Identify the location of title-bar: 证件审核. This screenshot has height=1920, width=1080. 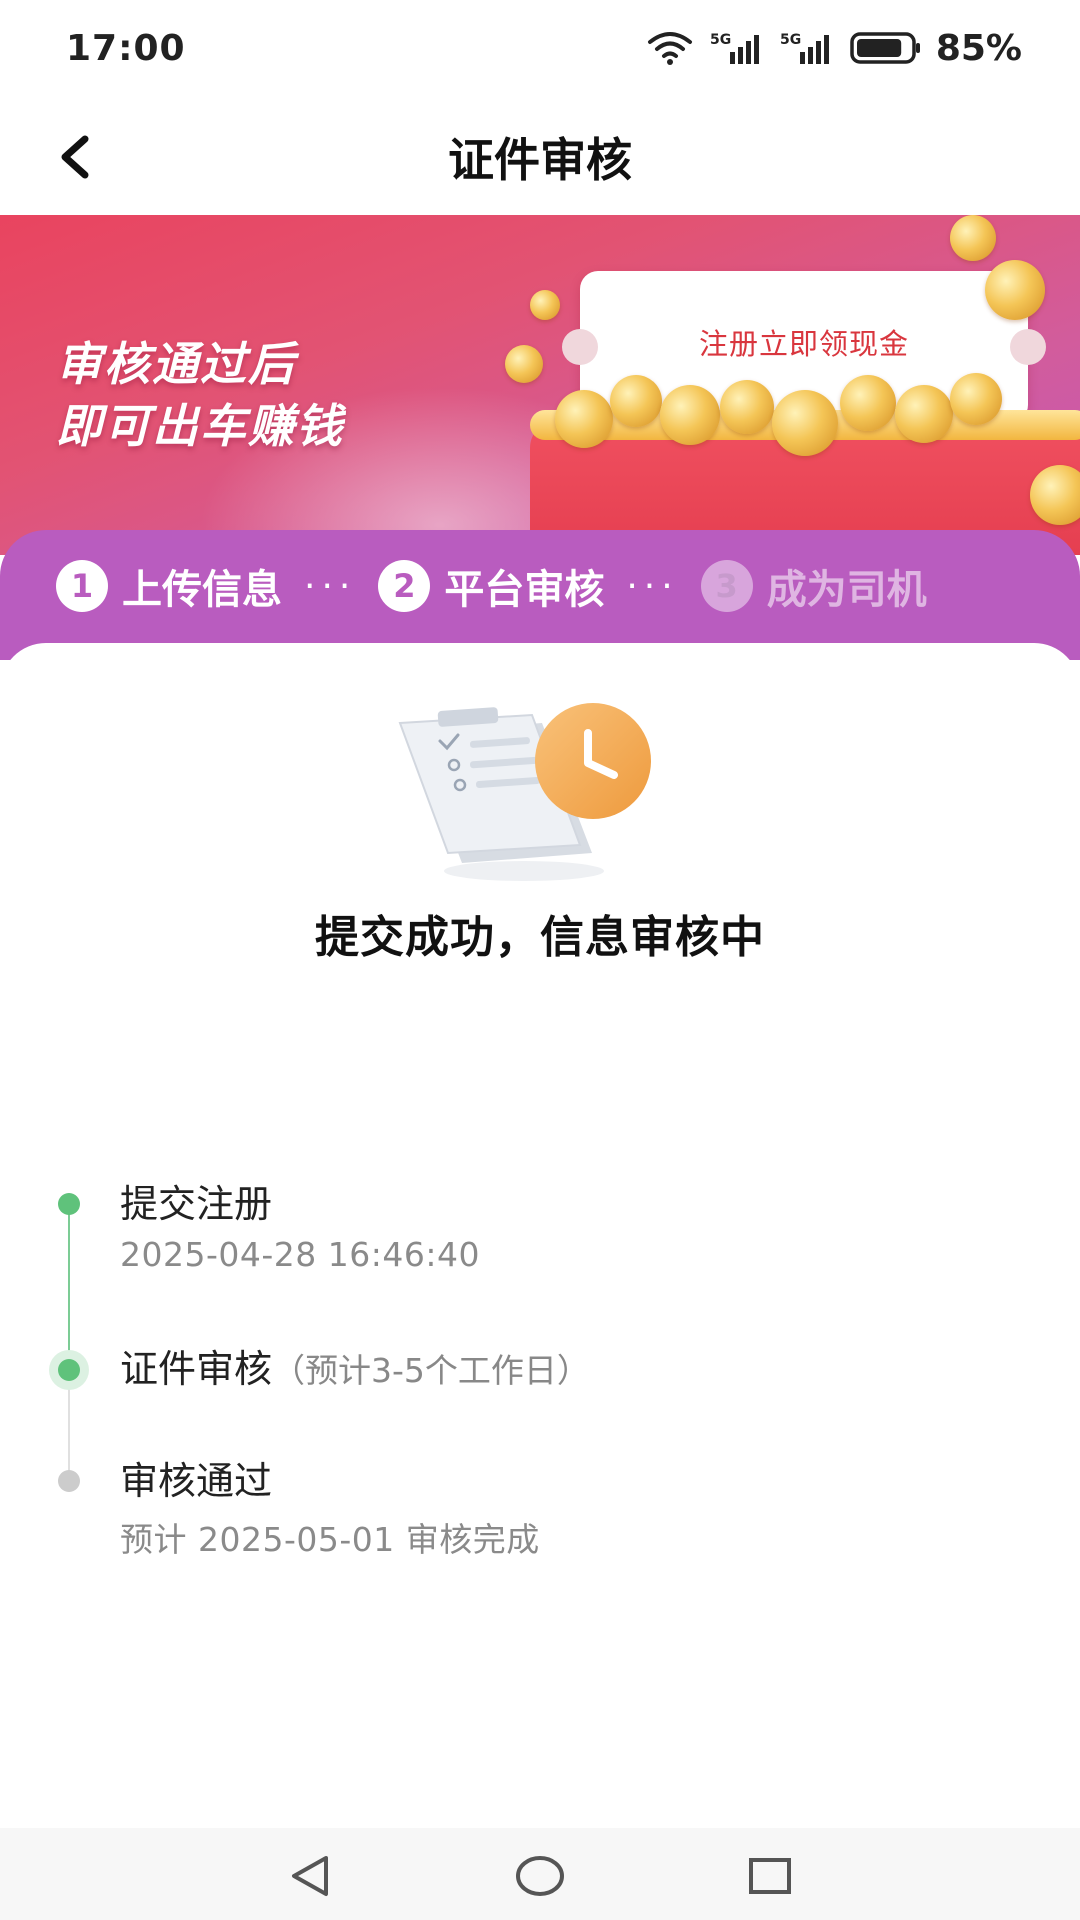
(540, 157).